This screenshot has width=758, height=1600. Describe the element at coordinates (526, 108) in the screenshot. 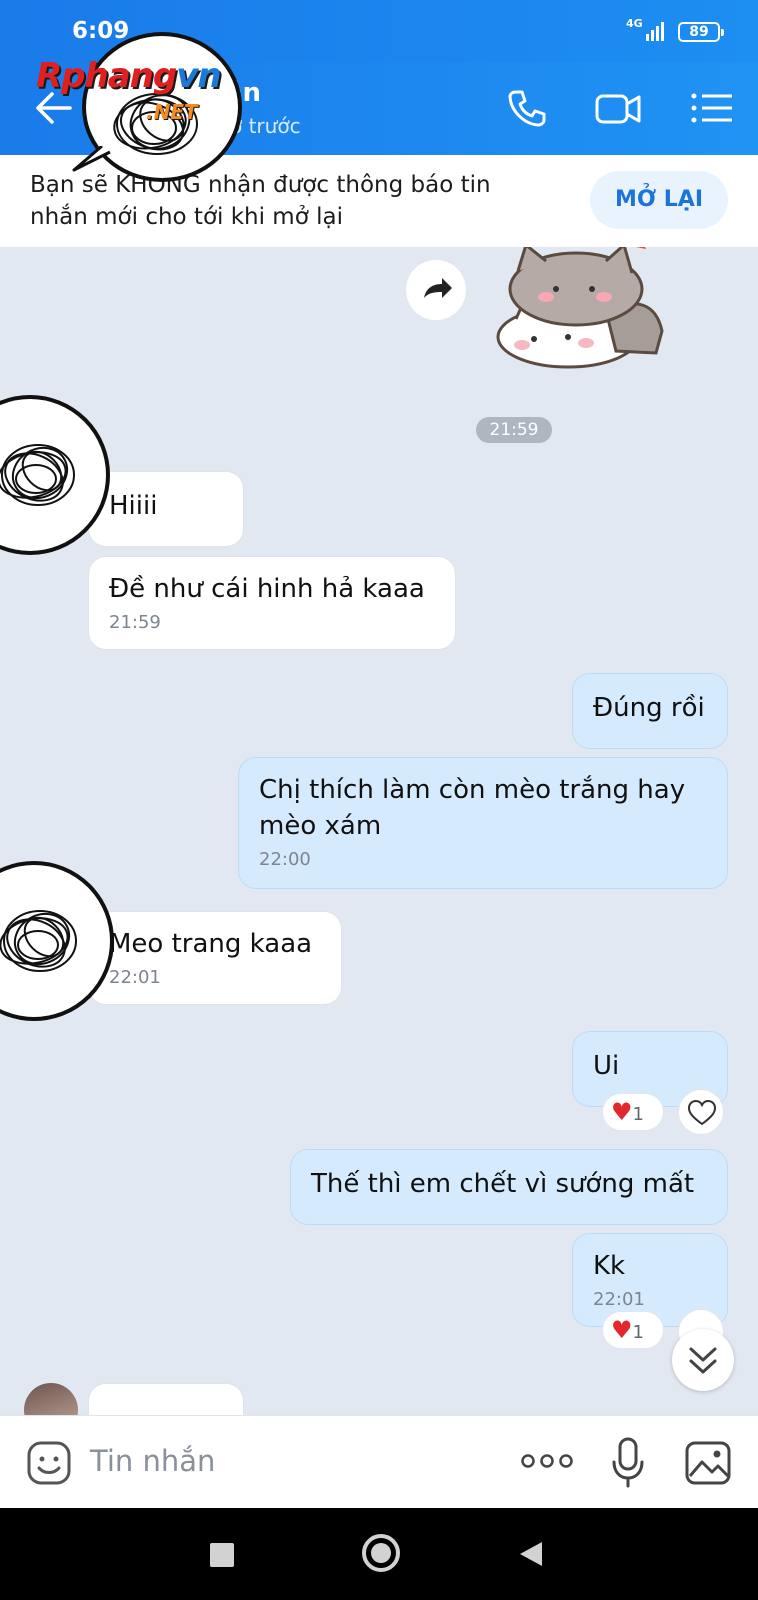

I see `phone-icon` at that location.